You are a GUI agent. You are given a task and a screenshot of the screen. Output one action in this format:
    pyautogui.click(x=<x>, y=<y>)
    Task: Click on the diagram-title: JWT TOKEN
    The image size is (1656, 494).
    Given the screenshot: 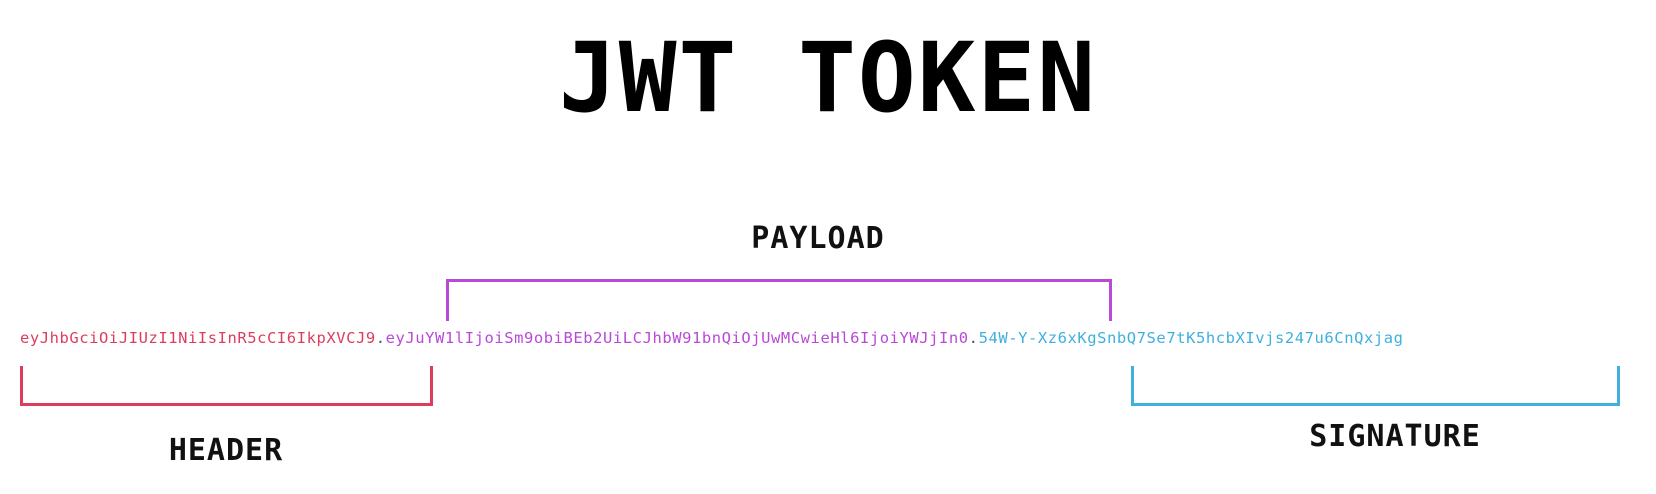 What is the action you would take?
    pyautogui.click(x=828, y=78)
    